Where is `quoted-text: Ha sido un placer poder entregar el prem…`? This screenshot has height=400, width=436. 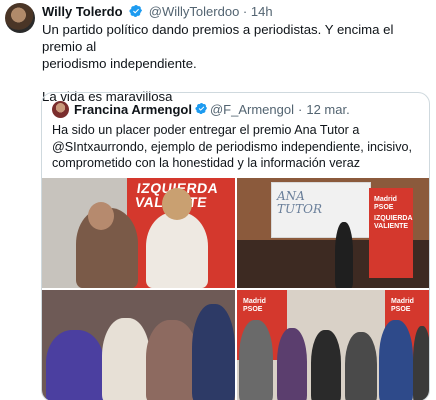
quoted-text: Ha sido un placer poder entregar el prem… is located at coordinates (238, 147).